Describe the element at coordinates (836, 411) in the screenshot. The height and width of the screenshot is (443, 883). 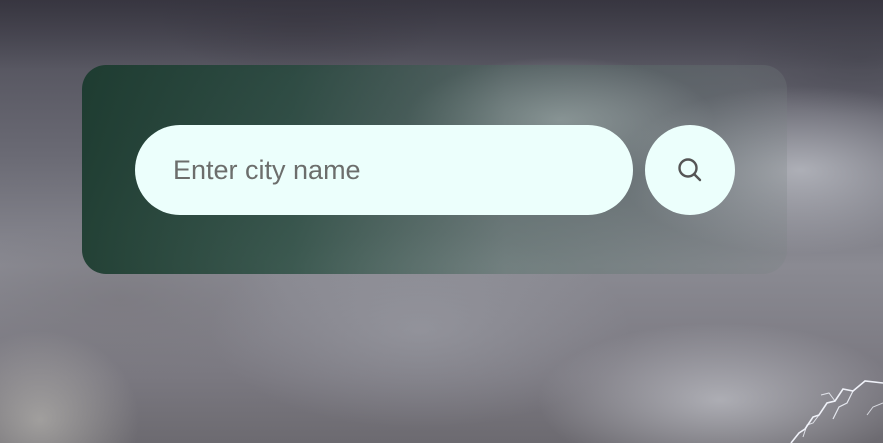
I see `lightning-decoration` at that location.